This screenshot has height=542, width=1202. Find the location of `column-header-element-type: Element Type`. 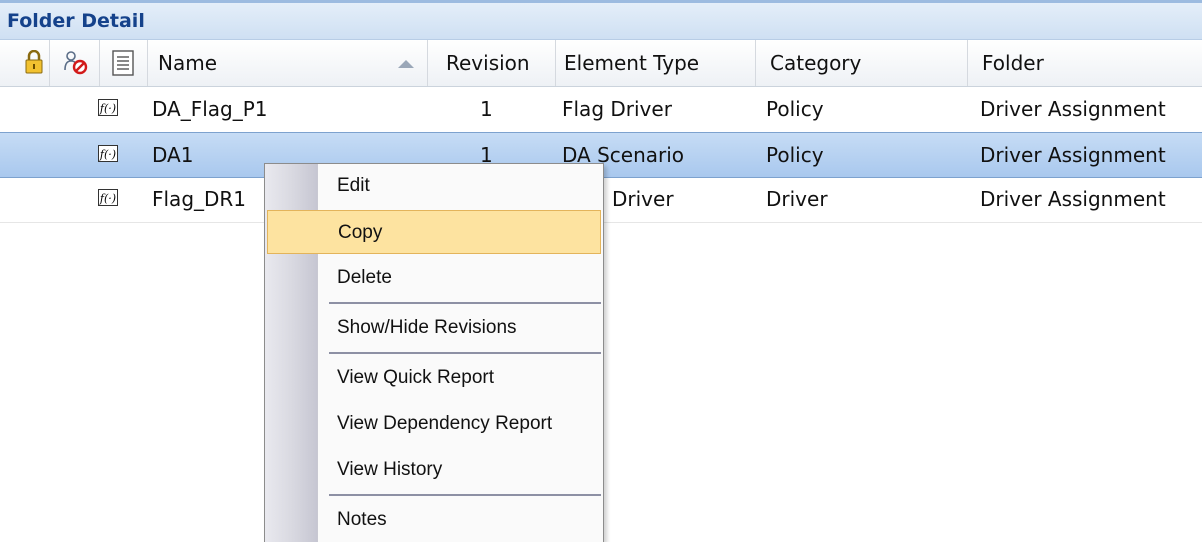

column-header-element-type: Element Type is located at coordinates (656, 63).